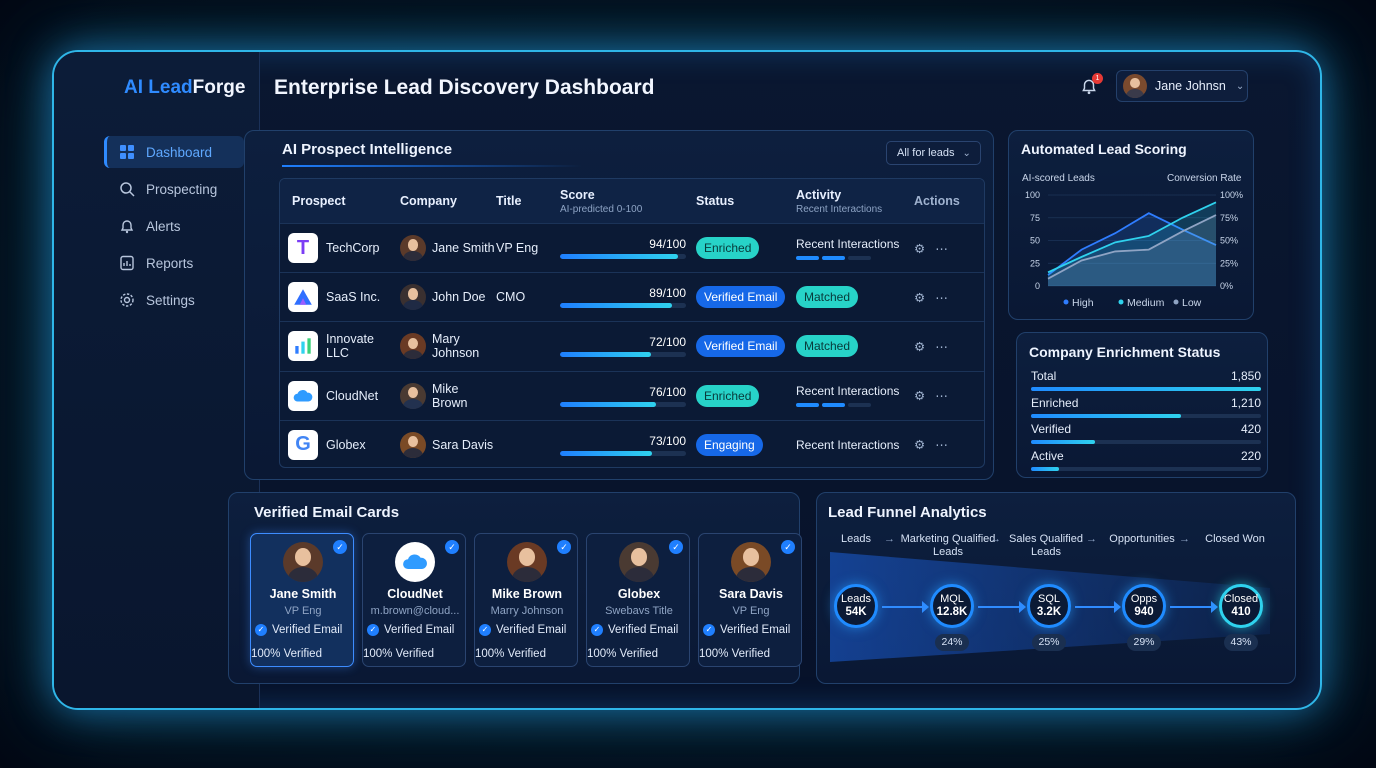 The width and height of the screenshot is (1376, 768). Describe the element at coordinates (1231, 195) in the screenshot. I see `y2-tick-label: 100%` at that location.